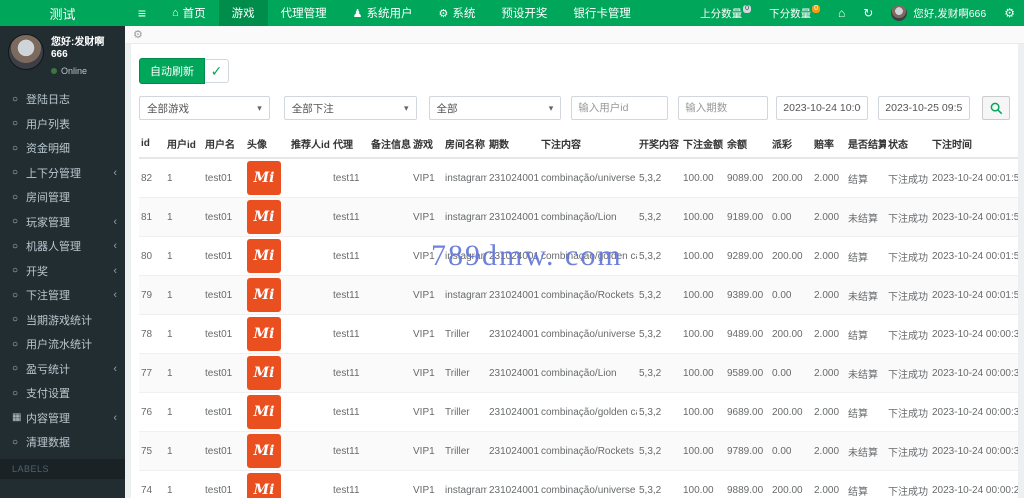  Describe the element at coordinates (996, 108) in the screenshot. I see `search-button` at that location.